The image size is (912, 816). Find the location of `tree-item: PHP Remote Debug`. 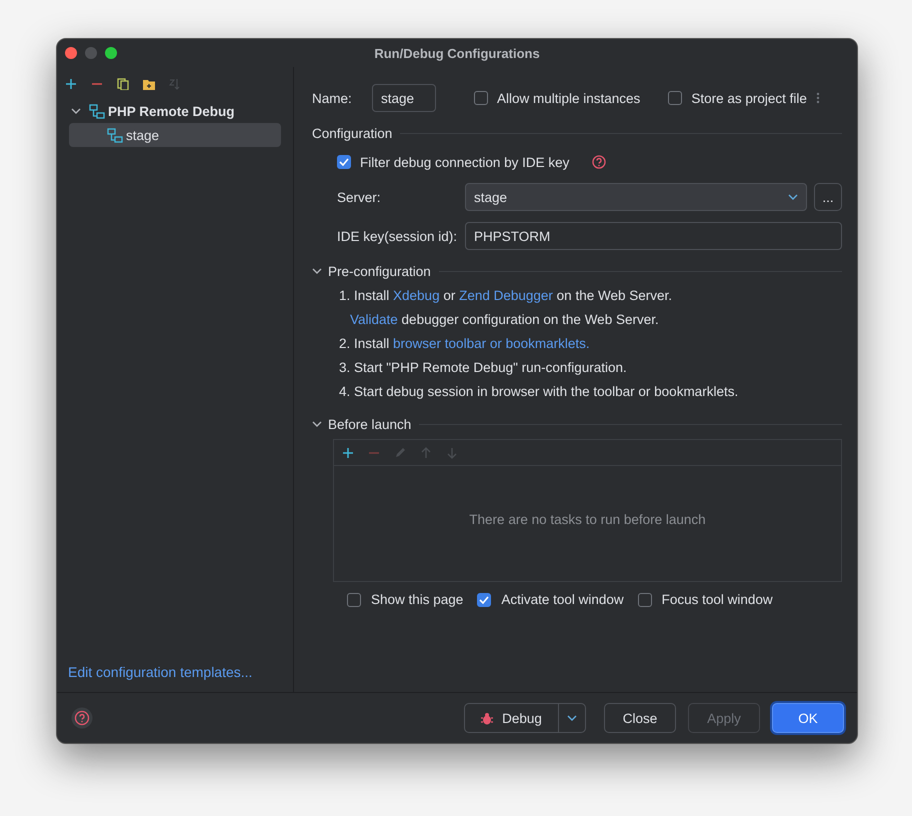

tree-item: PHP Remote Debug is located at coordinates (175, 111).